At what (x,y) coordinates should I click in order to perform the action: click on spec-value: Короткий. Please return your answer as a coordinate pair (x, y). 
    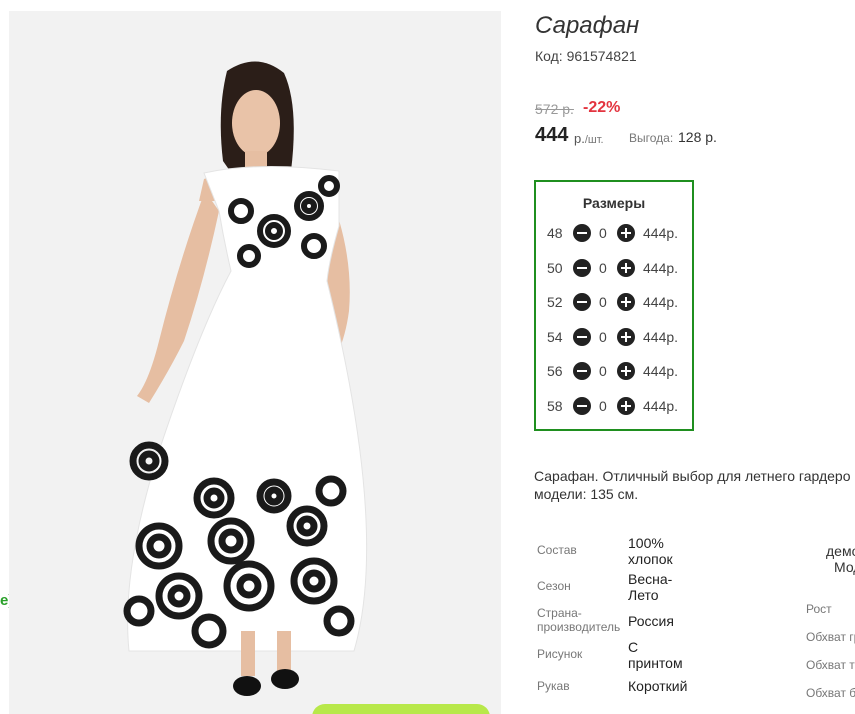
    Looking at the image, I should click on (658, 686).